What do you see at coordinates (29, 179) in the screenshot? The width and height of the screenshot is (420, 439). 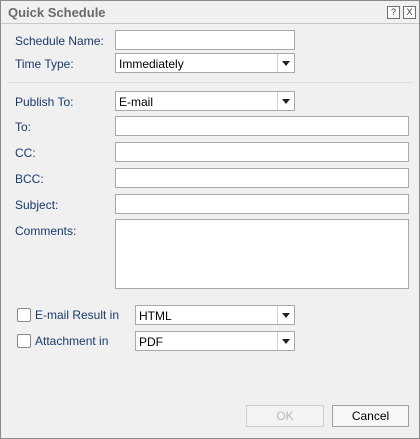 I see `bcc-label: BCC:` at bounding box center [29, 179].